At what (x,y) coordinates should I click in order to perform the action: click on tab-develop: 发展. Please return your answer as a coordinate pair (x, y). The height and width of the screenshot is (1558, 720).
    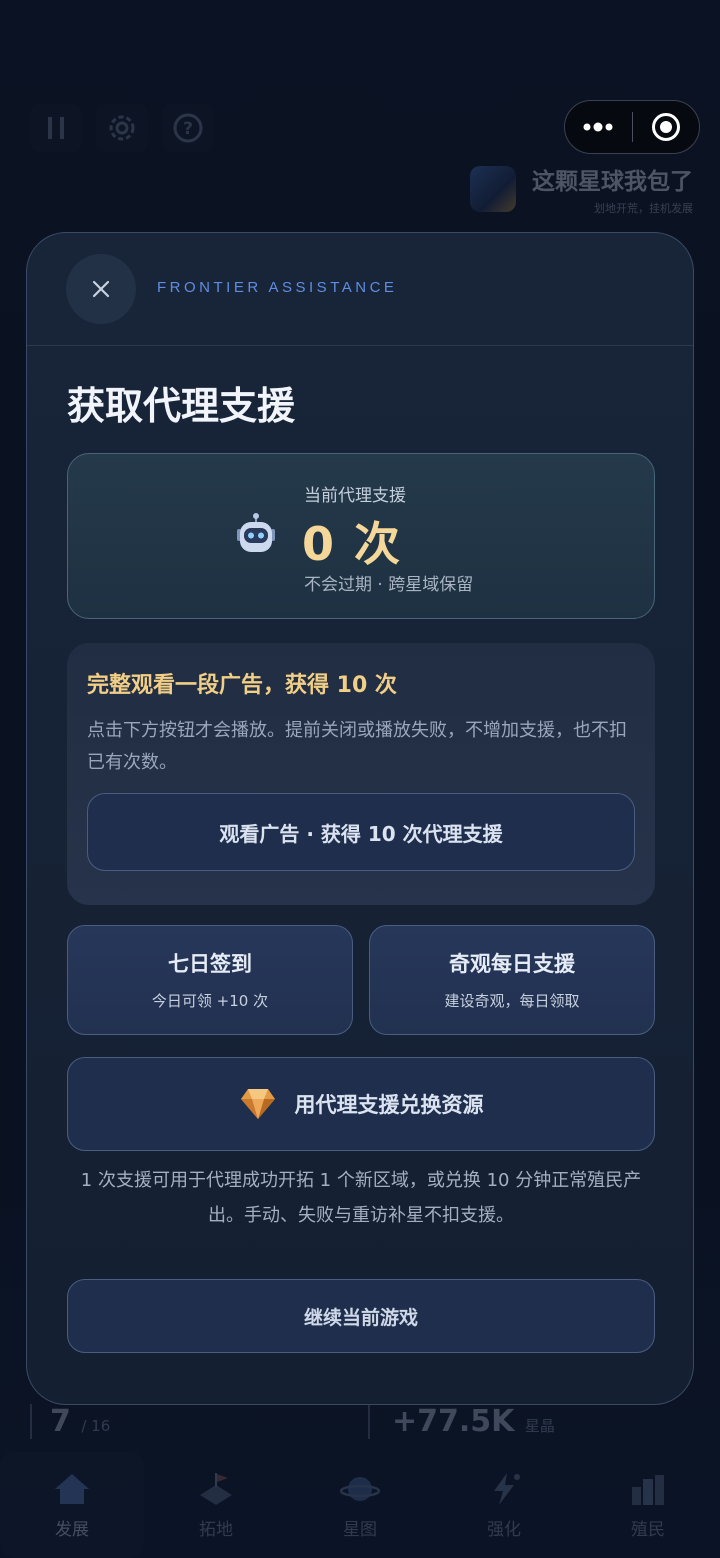
    Looking at the image, I should click on (72, 1505).